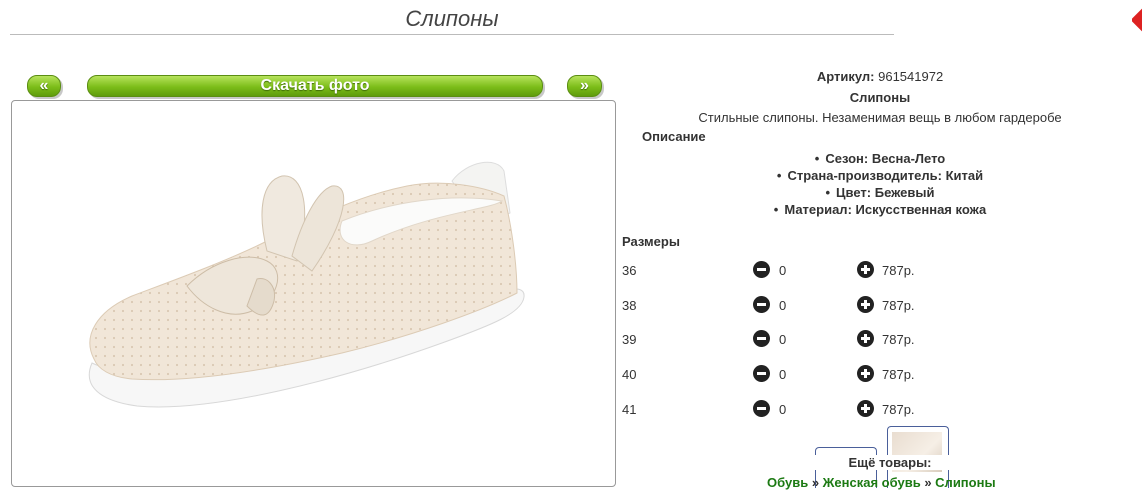 Image resolution: width=1142 pixels, height=490 pixels. What do you see at coordinates (315, 86) in the screenshot?
I see `download-photo-button: Скачать фото` at bounding box center [315, 86].